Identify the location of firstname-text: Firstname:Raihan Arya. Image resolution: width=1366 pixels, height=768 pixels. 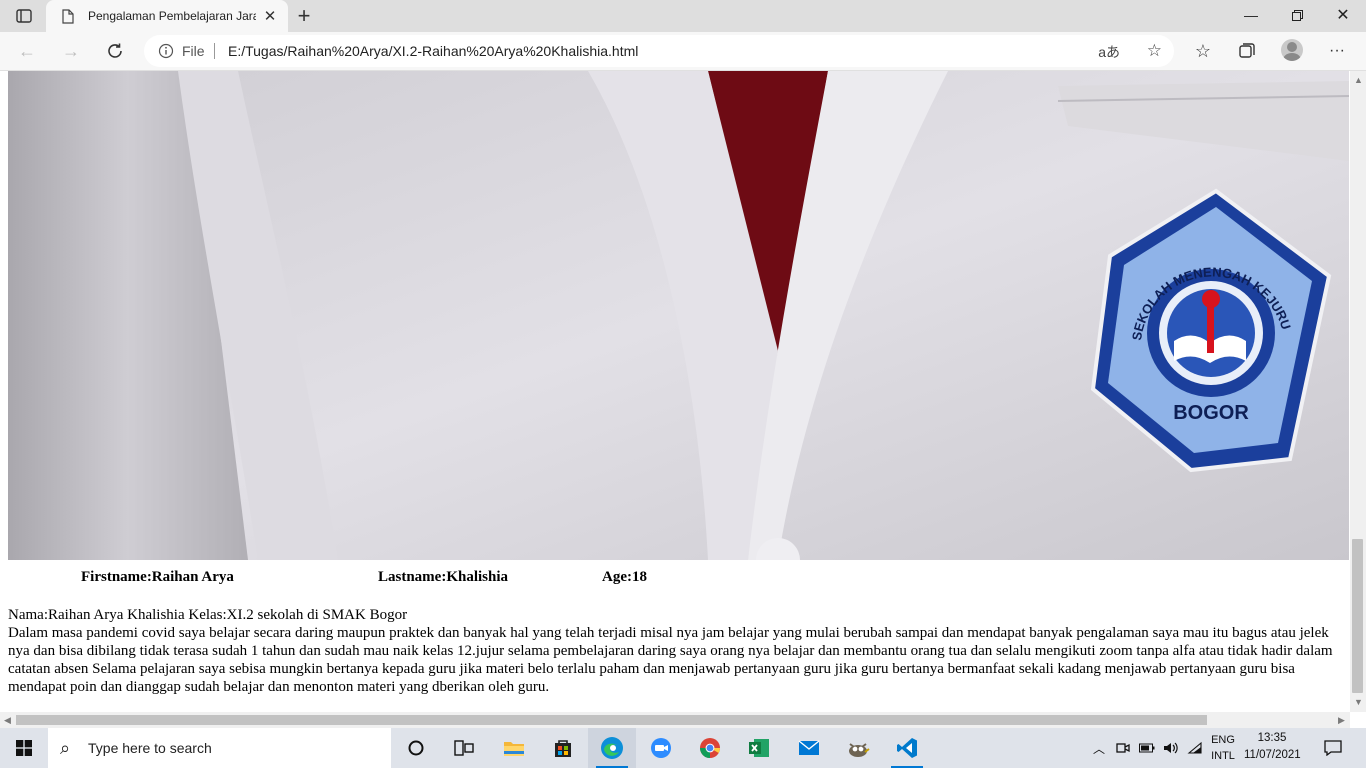
(157, 577).